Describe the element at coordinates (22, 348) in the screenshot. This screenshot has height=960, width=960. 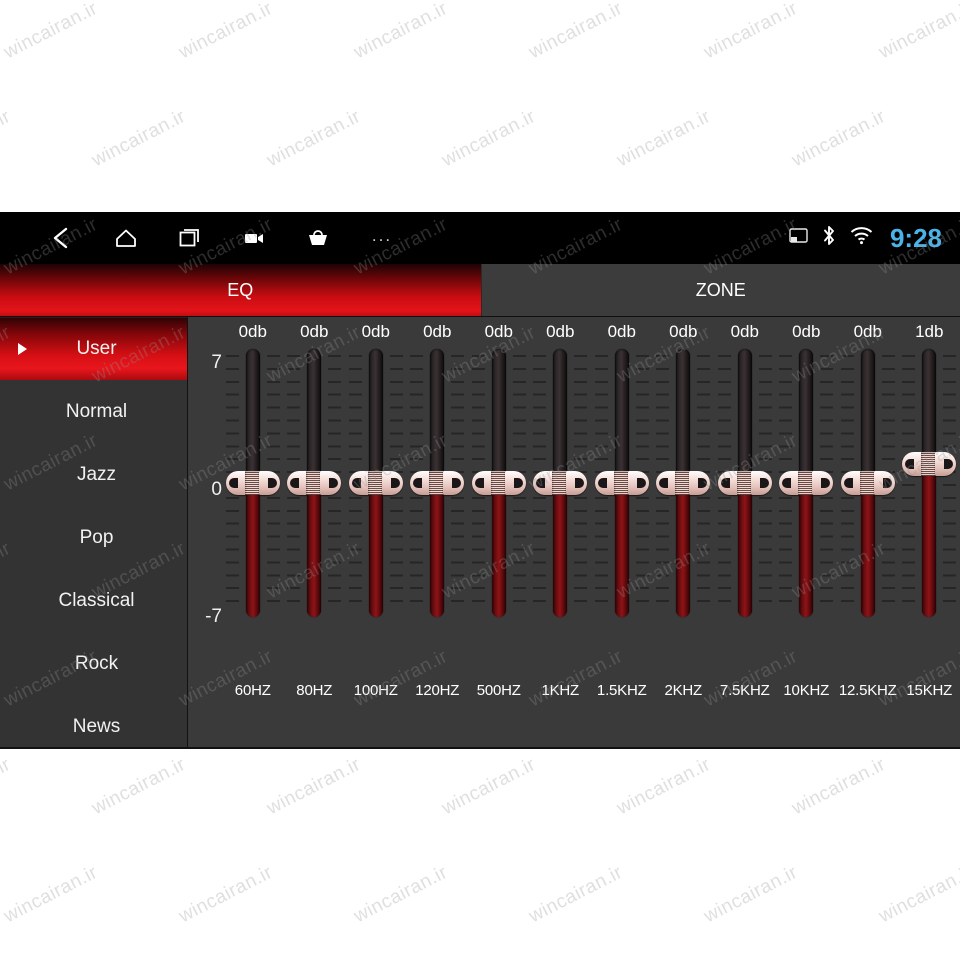
I see `preset-selected-arrow-icon` at that location.